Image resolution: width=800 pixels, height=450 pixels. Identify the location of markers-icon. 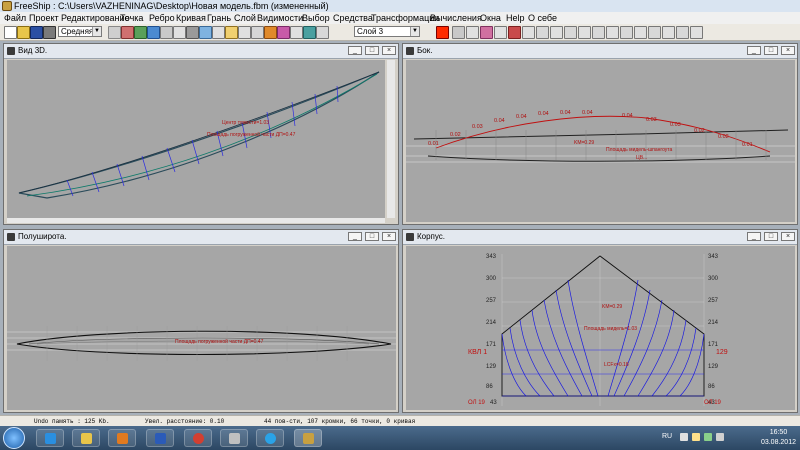
(283, 32).